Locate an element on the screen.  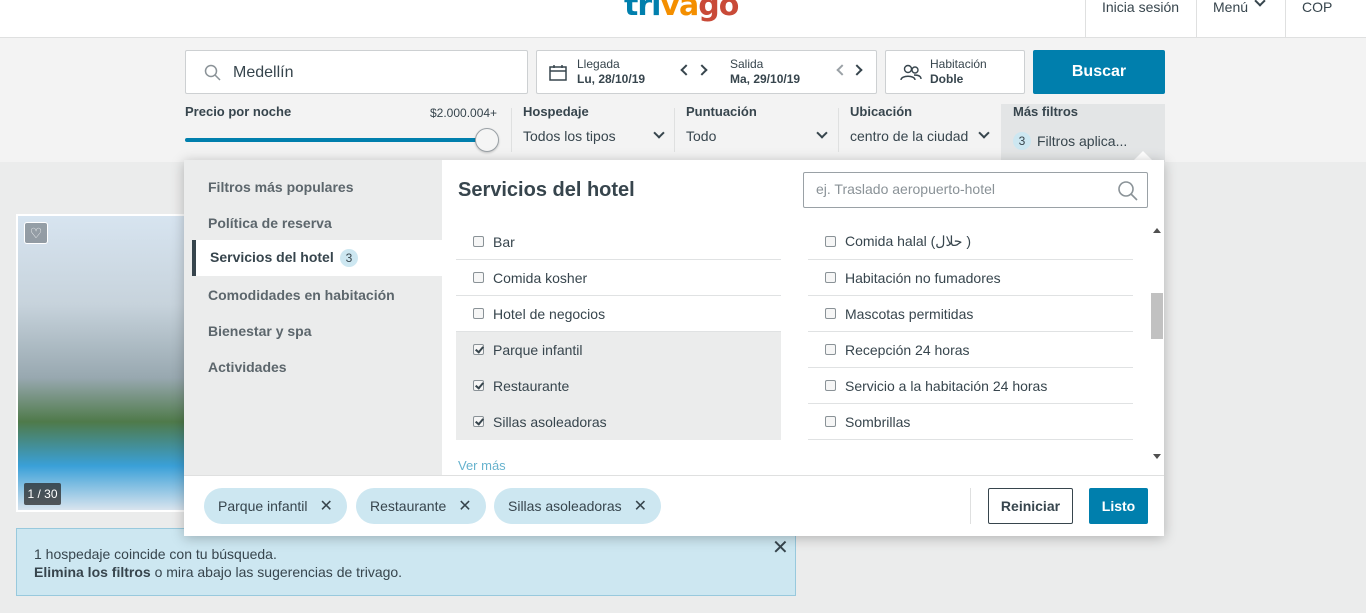
price-slider-track is located at coordinates (335, 140).